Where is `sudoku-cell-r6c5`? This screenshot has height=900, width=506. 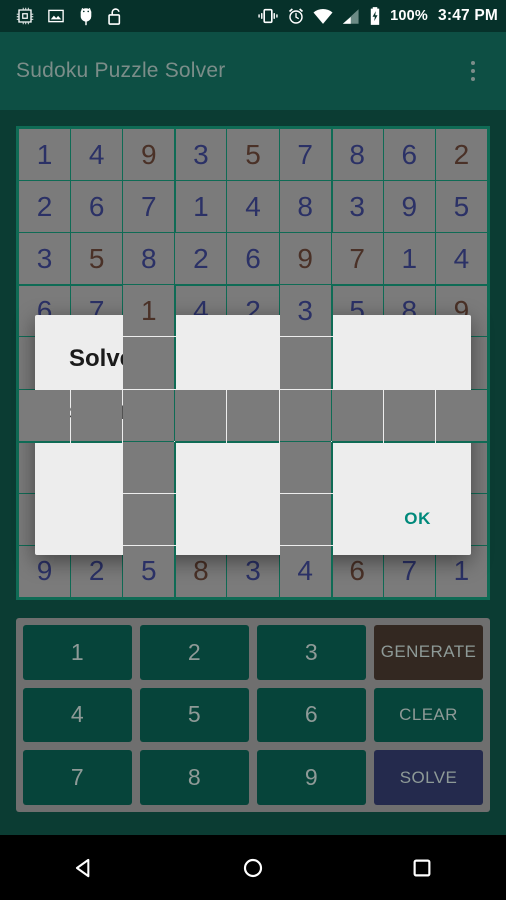
sudoku-cell-r6c5 is located at coordinates (253, 415).